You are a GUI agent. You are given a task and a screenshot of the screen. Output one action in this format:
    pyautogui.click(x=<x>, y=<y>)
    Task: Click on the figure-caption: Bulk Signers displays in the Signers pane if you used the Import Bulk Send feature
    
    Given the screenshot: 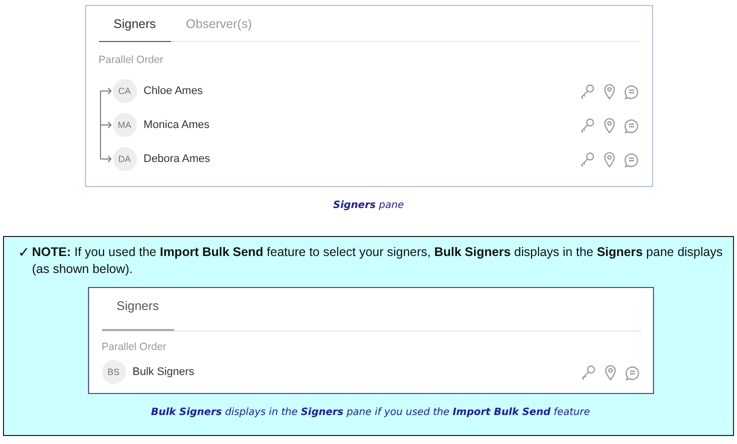 What is the action you would take?
    pyautogui.click(x=370, y=412)
    